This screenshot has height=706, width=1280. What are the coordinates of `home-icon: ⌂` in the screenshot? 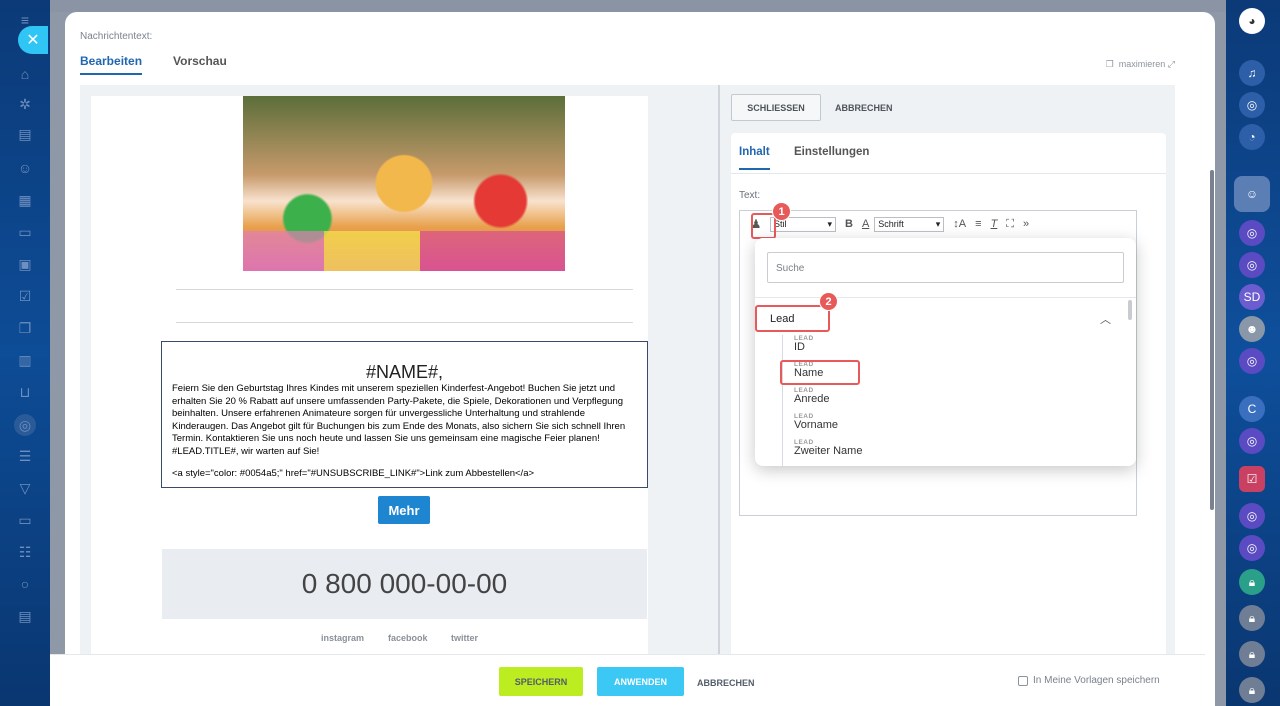 It's located at (25, 74).